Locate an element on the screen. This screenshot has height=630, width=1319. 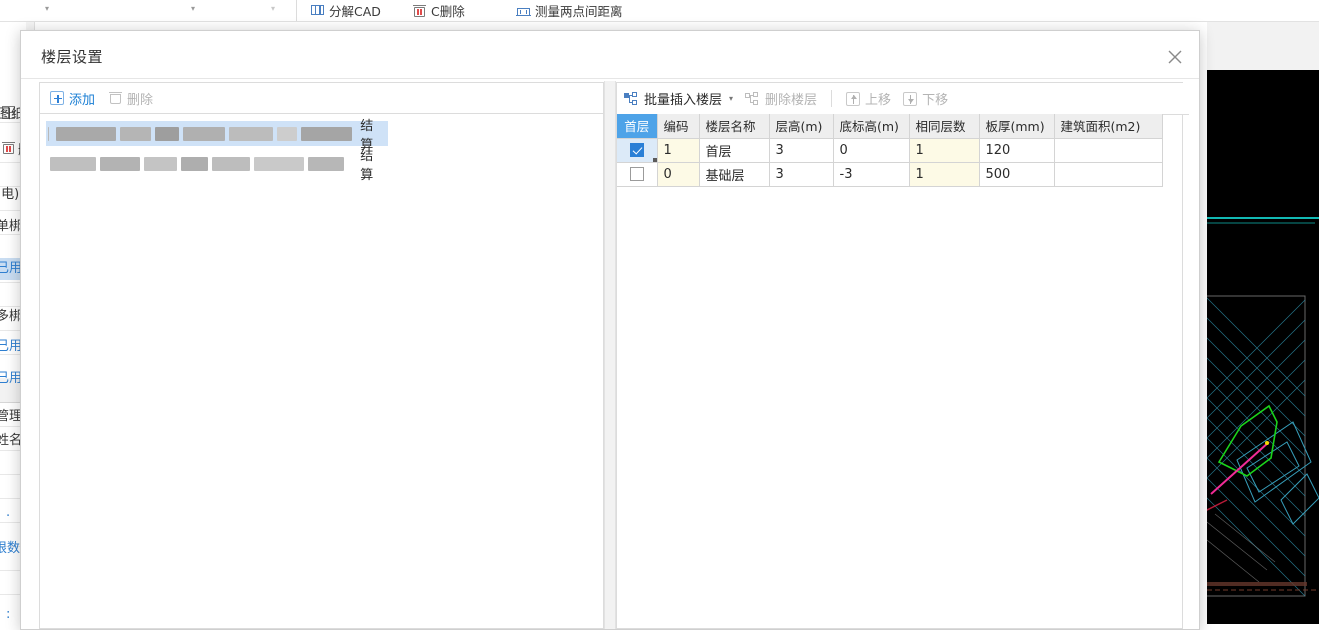
dialog-title-divider is located at coordinates (610, 78).